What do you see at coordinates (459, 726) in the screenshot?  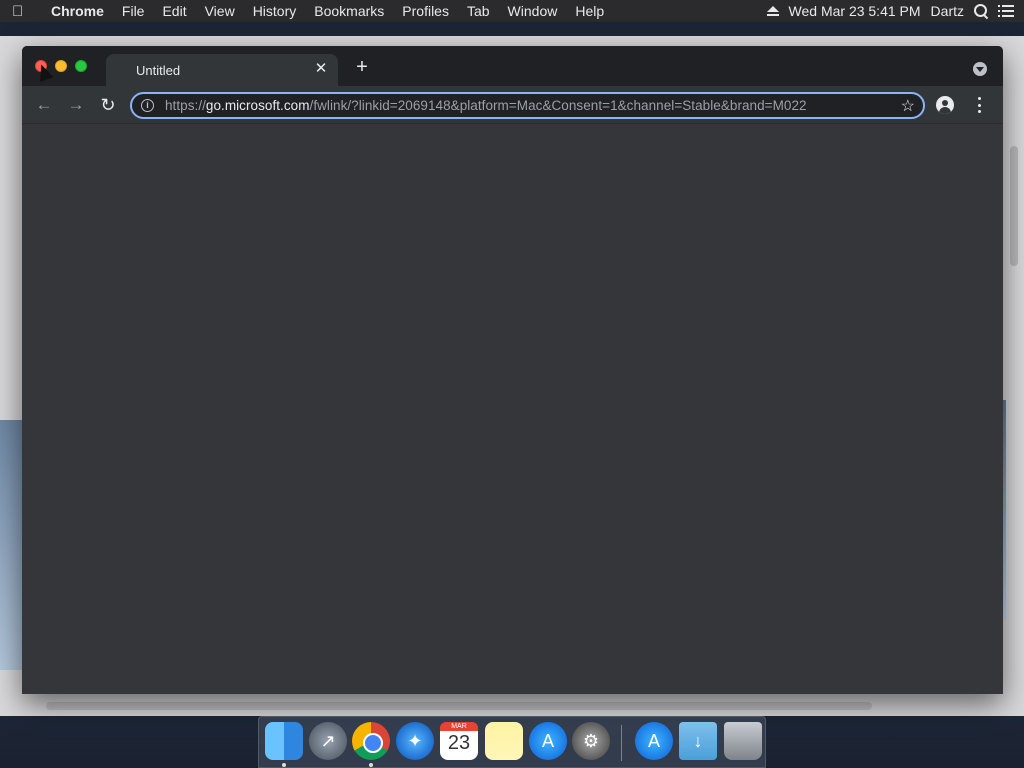 I see `calendar-month: MAR` at bounding box center [459, 726].